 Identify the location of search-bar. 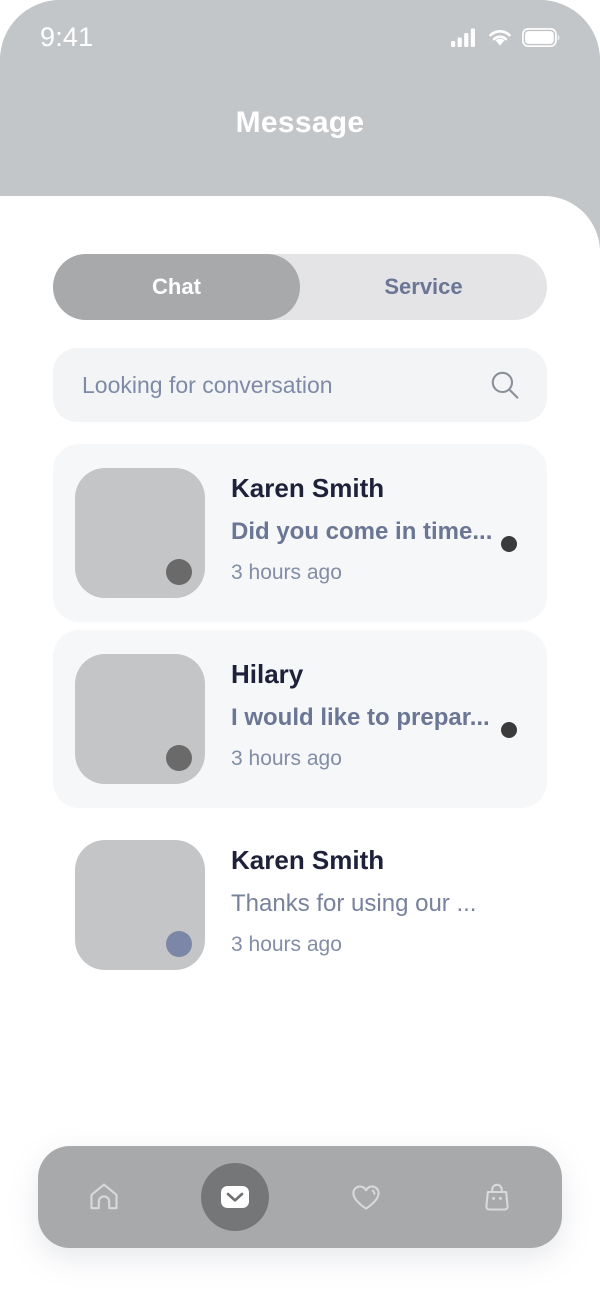
(300, 385).